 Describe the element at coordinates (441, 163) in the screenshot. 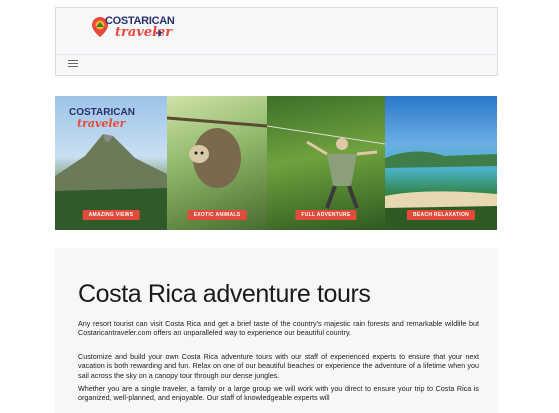

I see `banner-panel-beach: BEACH RELAXATION` at that location.